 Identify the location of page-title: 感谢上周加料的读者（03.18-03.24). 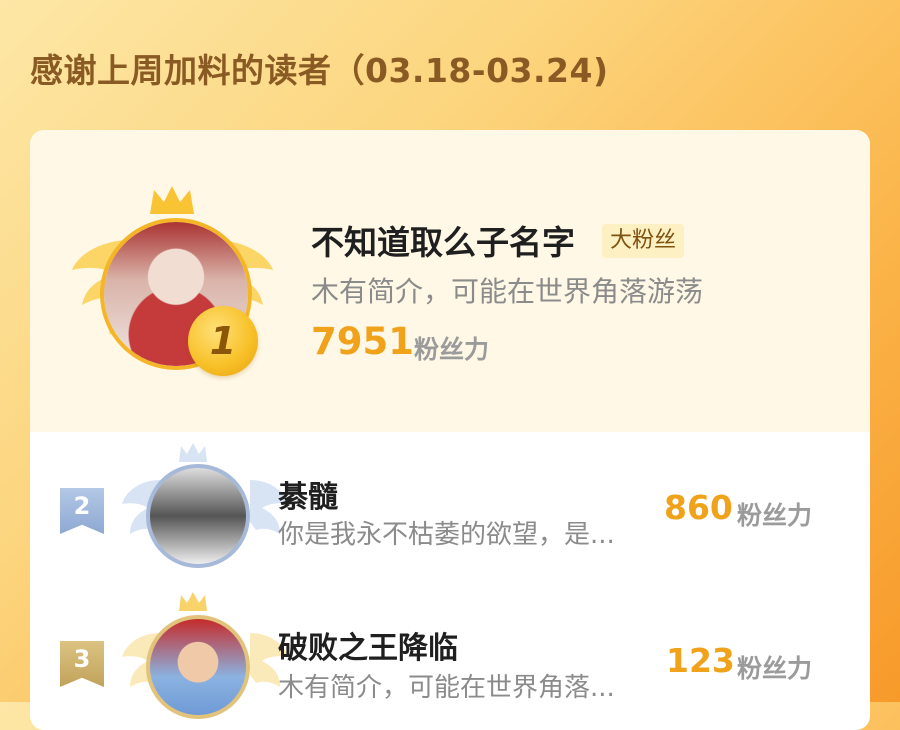
(319, 70).